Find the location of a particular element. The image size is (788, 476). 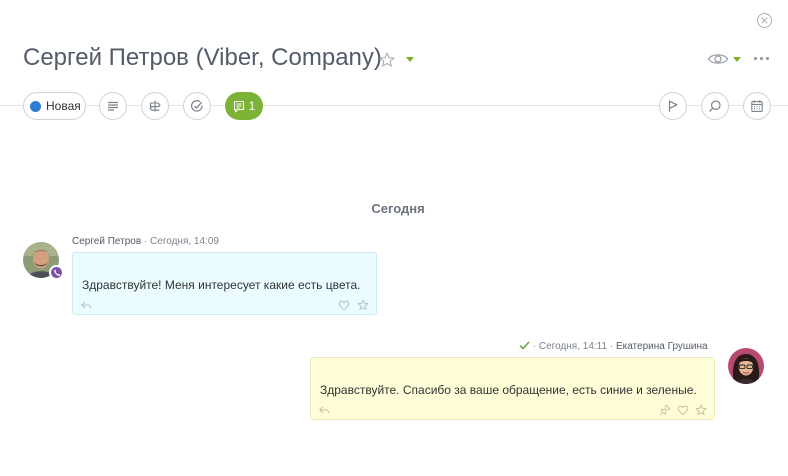

viber-badge is located at coordinates (56, 272).